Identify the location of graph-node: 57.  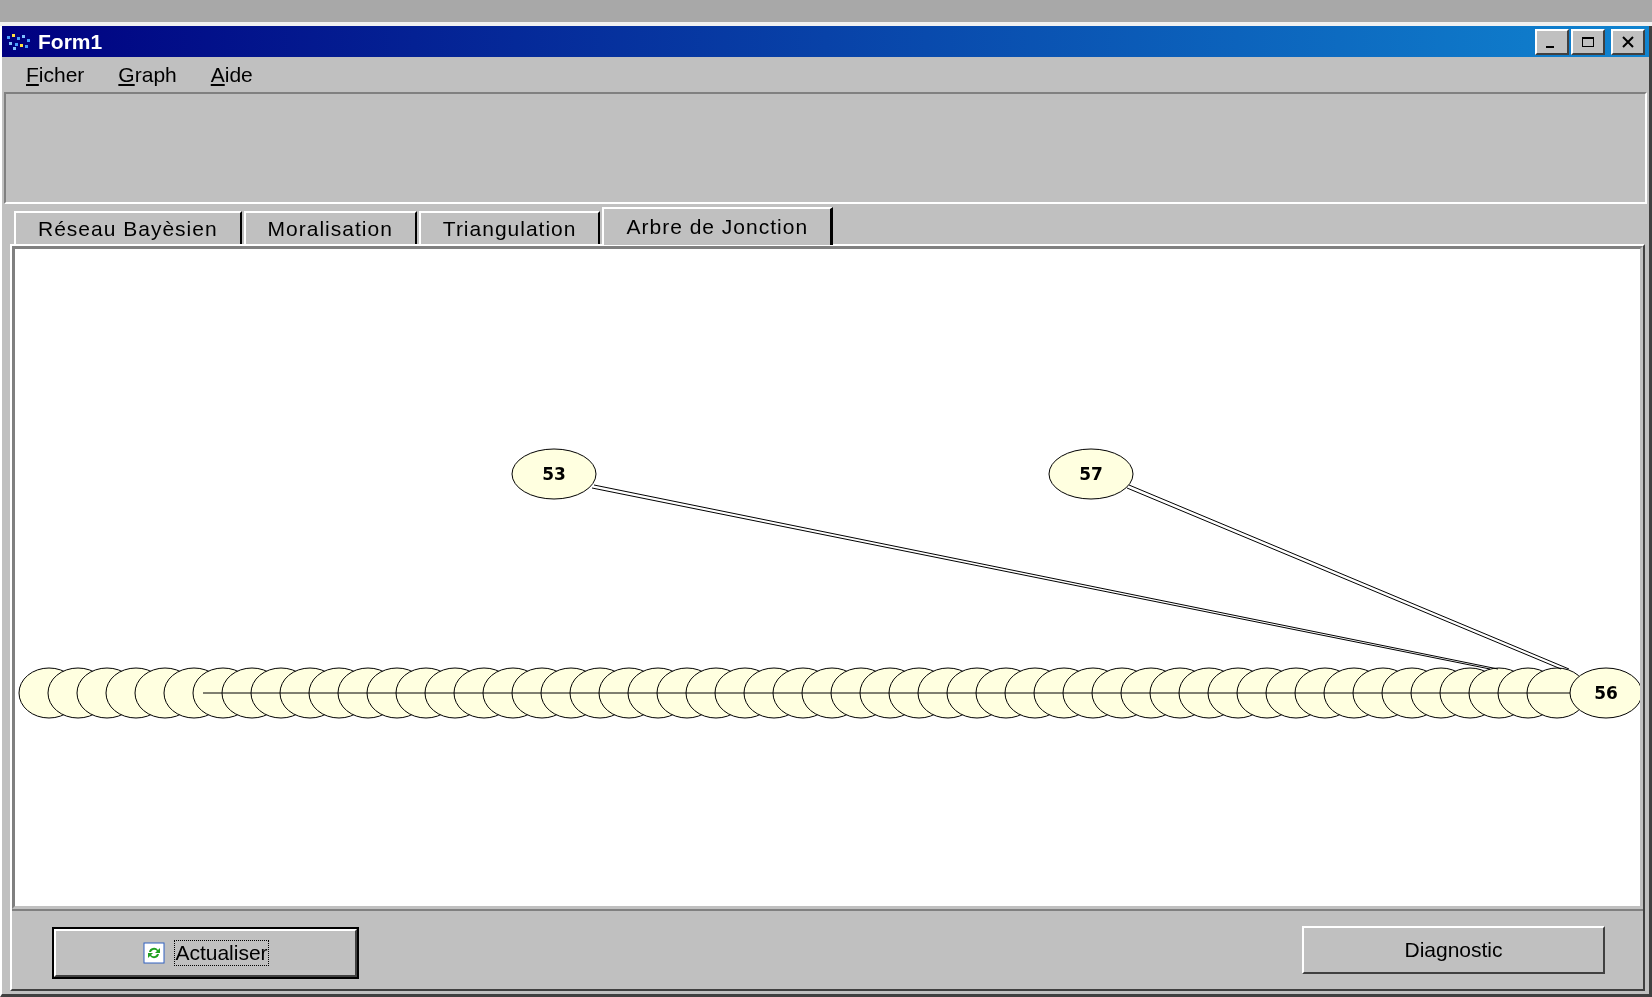
(1091, 474).